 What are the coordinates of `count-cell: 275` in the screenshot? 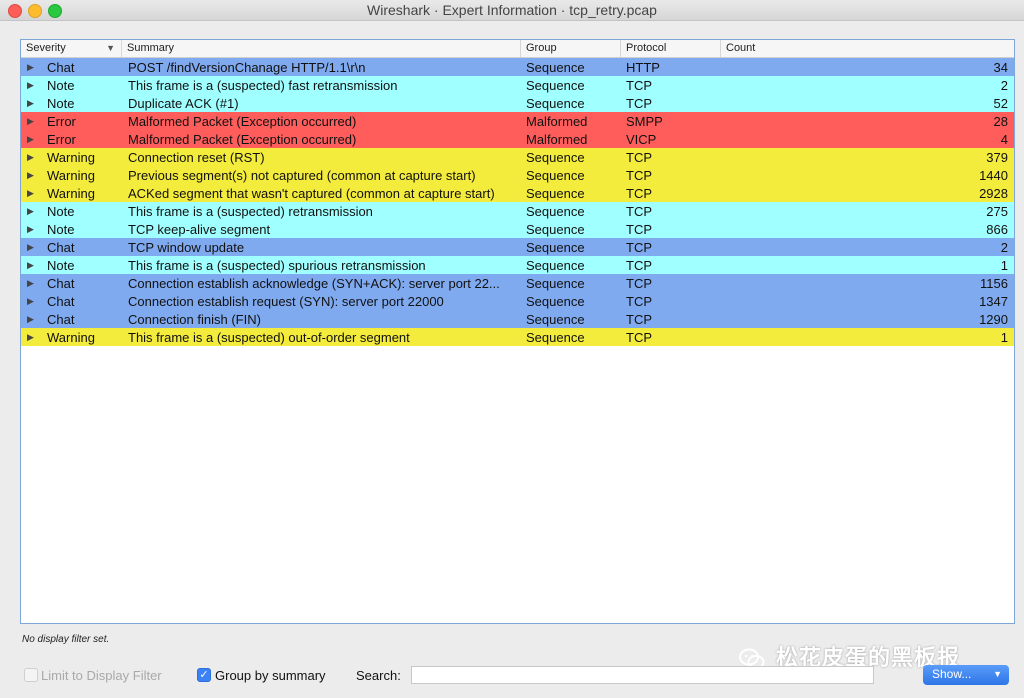 It's located at (997, 211).